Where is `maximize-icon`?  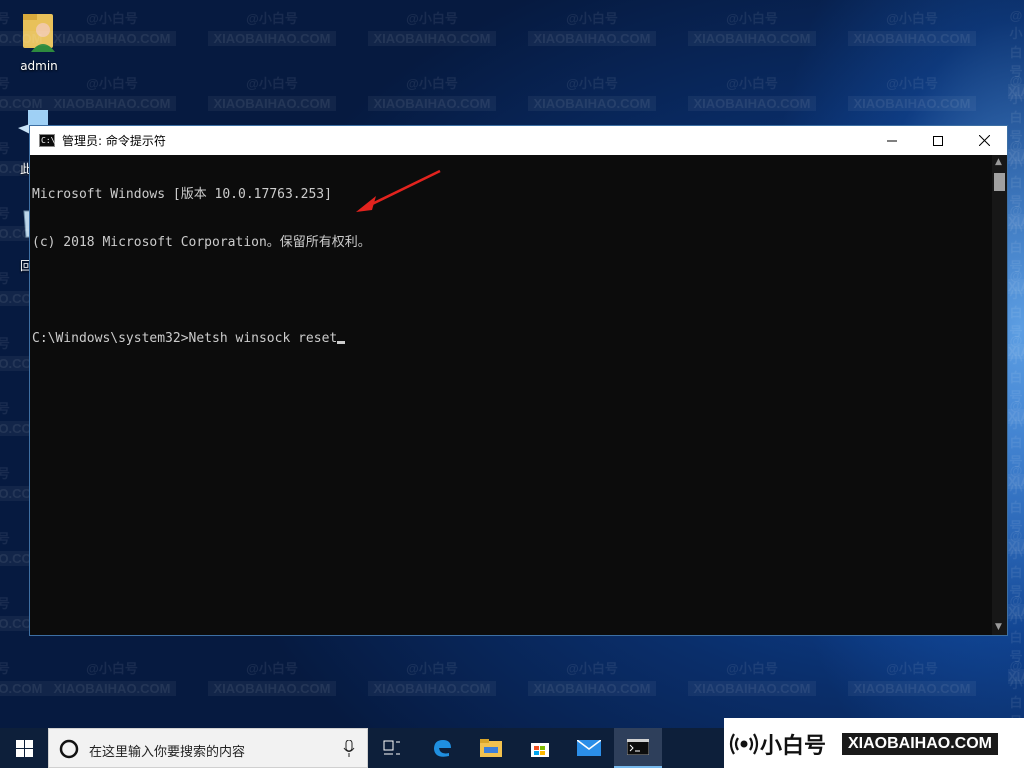
maximize-icon is located at coordinates (938, 140).